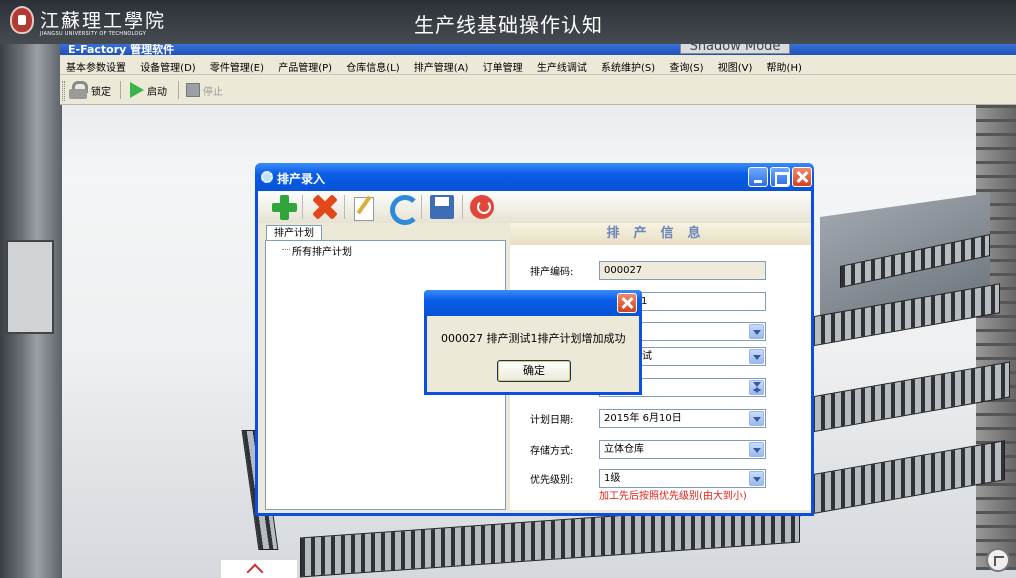  I want to click on priority-note: 加工先后按照优先级别(由大到小), so click(673, 496).